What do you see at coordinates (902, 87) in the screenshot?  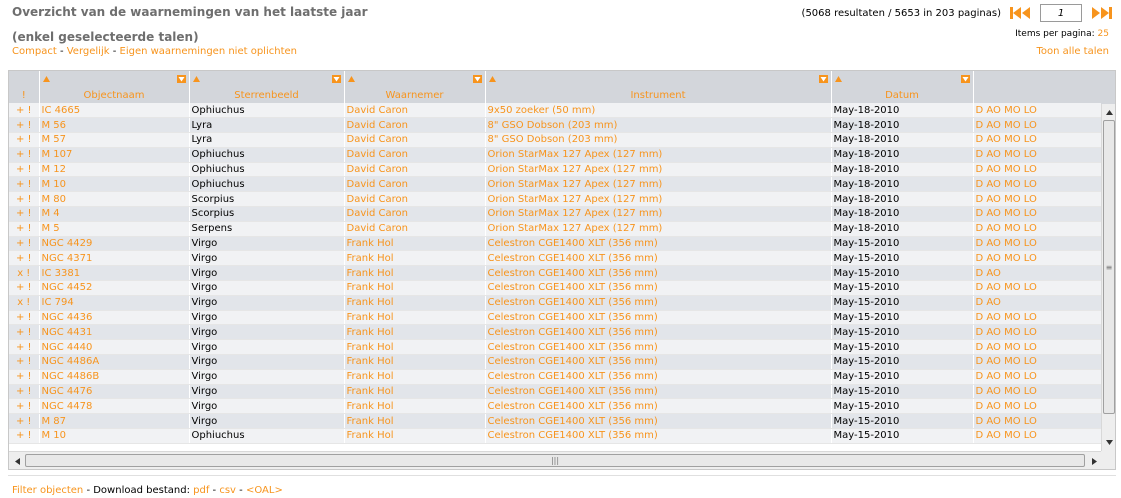 I see `col-header-datum: Datum` at bounding box center [902, 87].